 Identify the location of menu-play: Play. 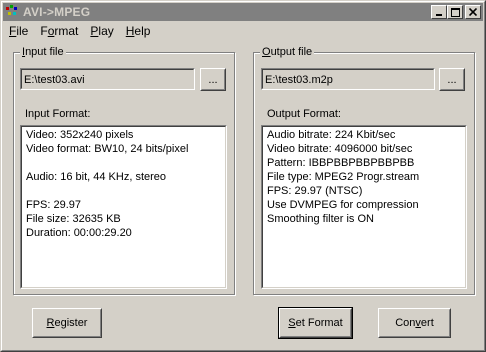
(101, 31).